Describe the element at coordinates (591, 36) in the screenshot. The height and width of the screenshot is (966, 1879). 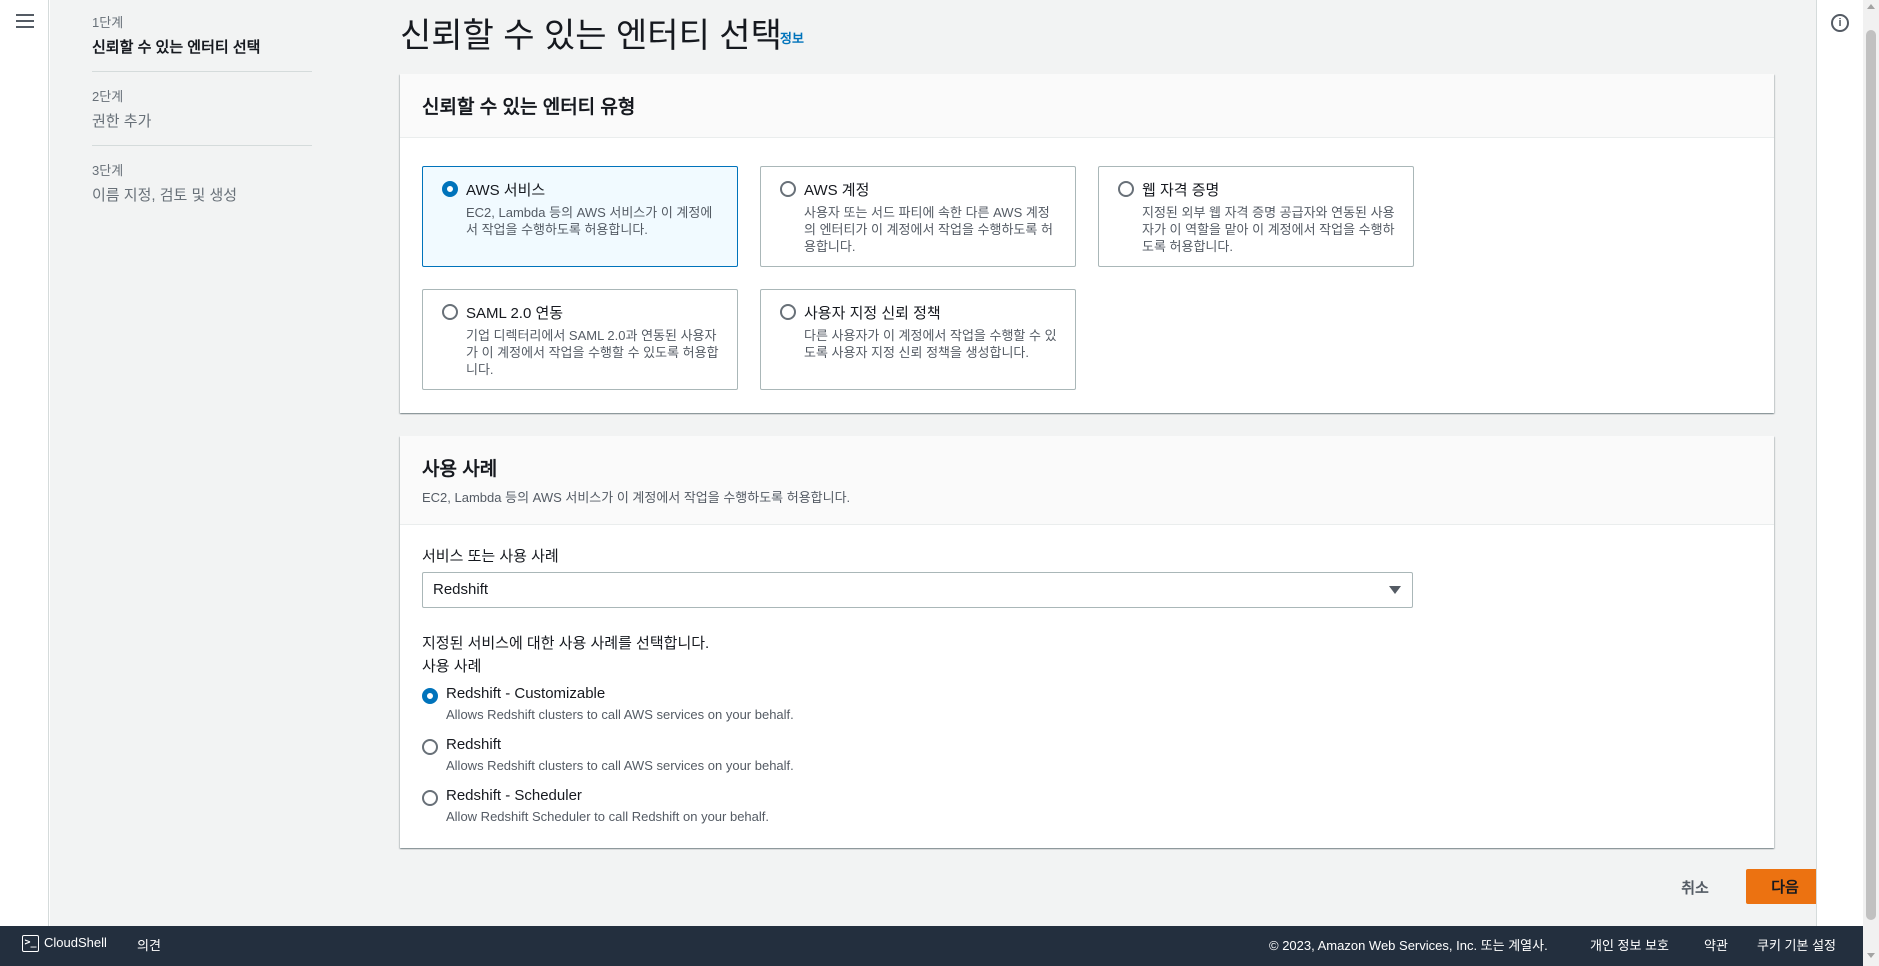
I see `page-title: 신뢰할 수 있는 엔터티 선택` at that location.